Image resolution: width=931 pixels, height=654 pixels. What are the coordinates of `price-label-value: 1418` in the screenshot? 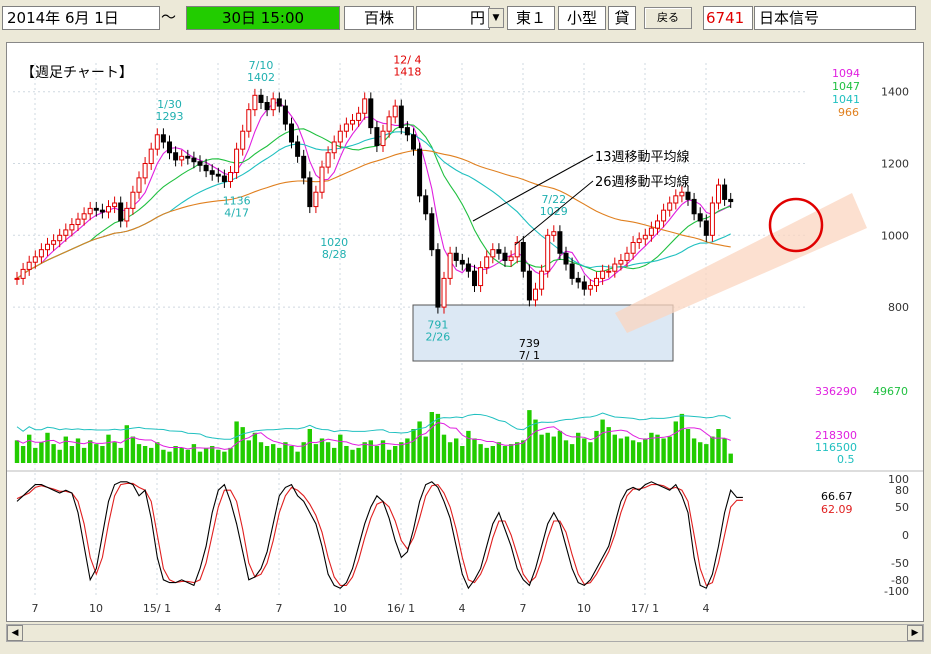 It's located at (407, 71).